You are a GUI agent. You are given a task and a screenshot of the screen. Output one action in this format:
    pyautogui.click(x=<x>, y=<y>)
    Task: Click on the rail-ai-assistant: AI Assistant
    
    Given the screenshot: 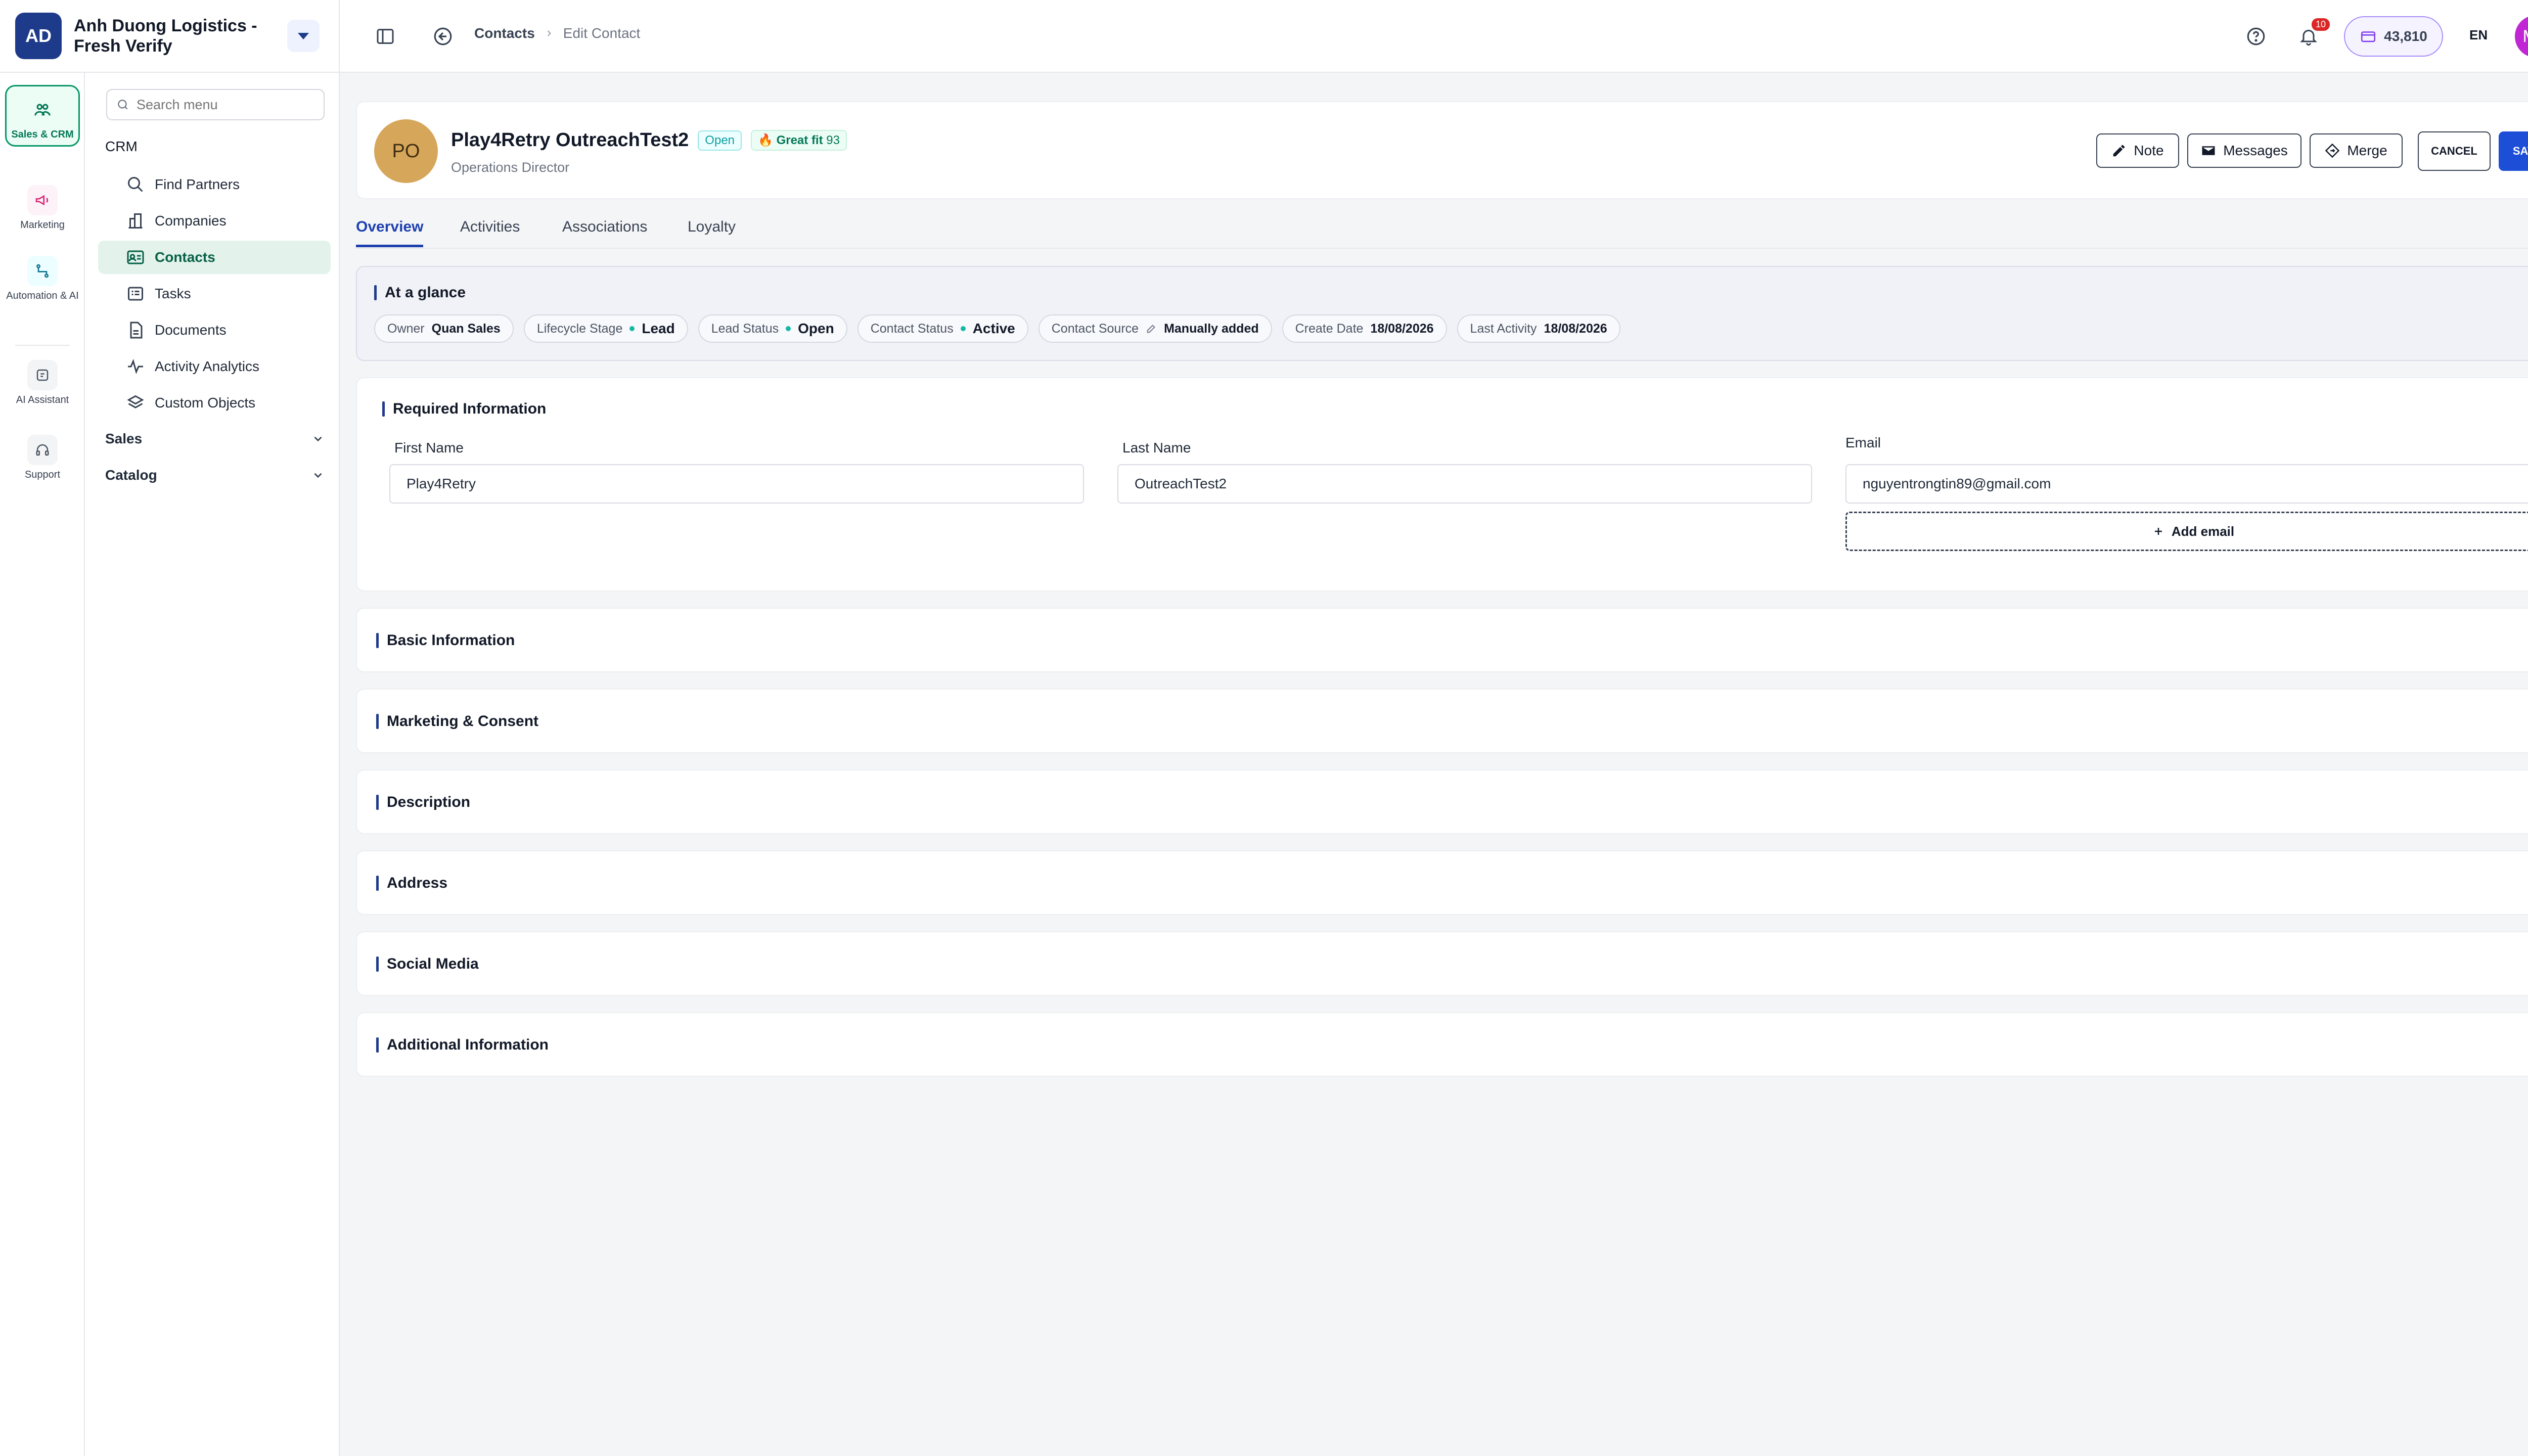 What is the action you would take?
    pyautogui.click(x=43, y=382)
    